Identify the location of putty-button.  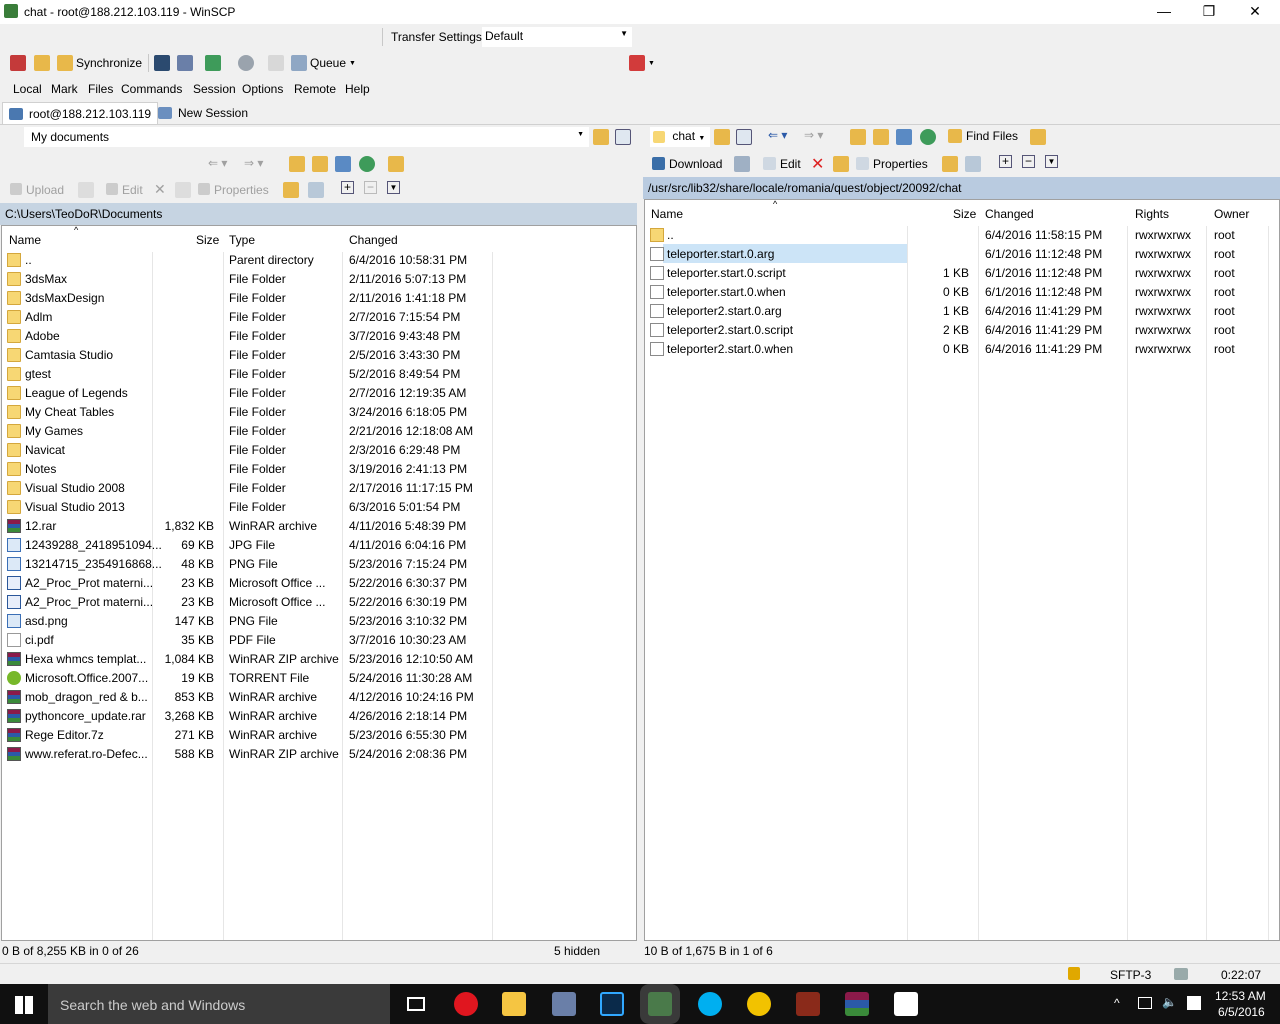
(185, 63).